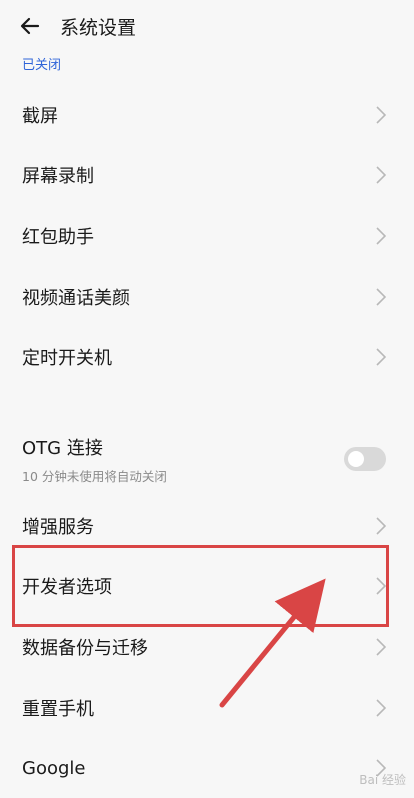 The image size is (414, 798). Describe the element at coordinates (382, 780) in the screenshot. I see `watermark: Bai 经验` at that location.